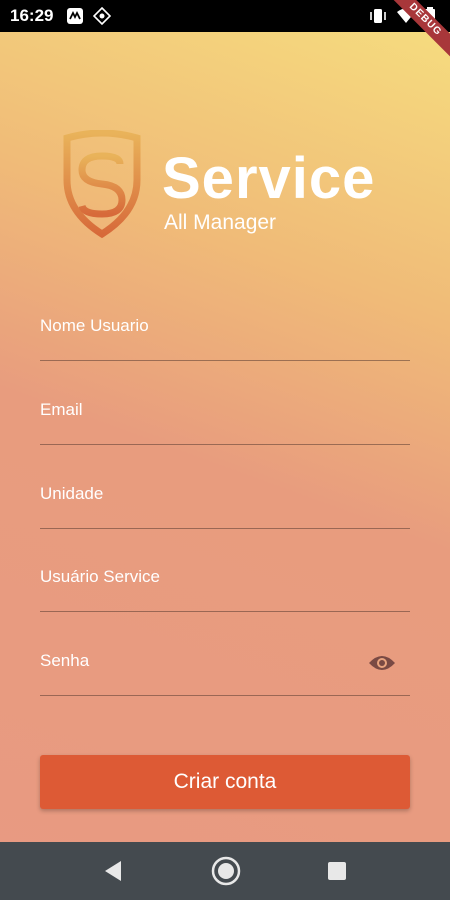 The height and width of the screenshot is (900, 450). Describe the element at coordinates (102, 184) in the screenshot. I see `shield-logo-icon` at that location.